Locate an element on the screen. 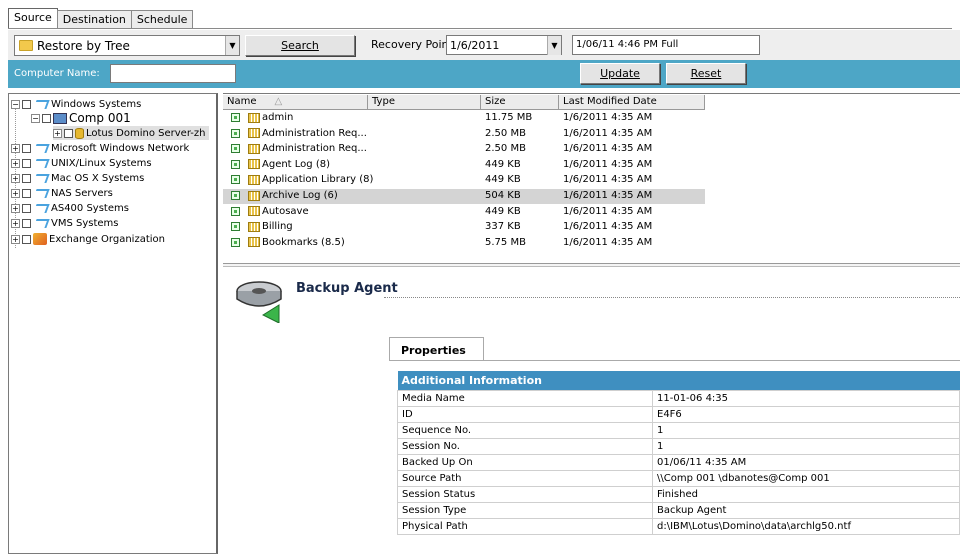  property-key: Backed Up On is located at coordinates (525, 462).